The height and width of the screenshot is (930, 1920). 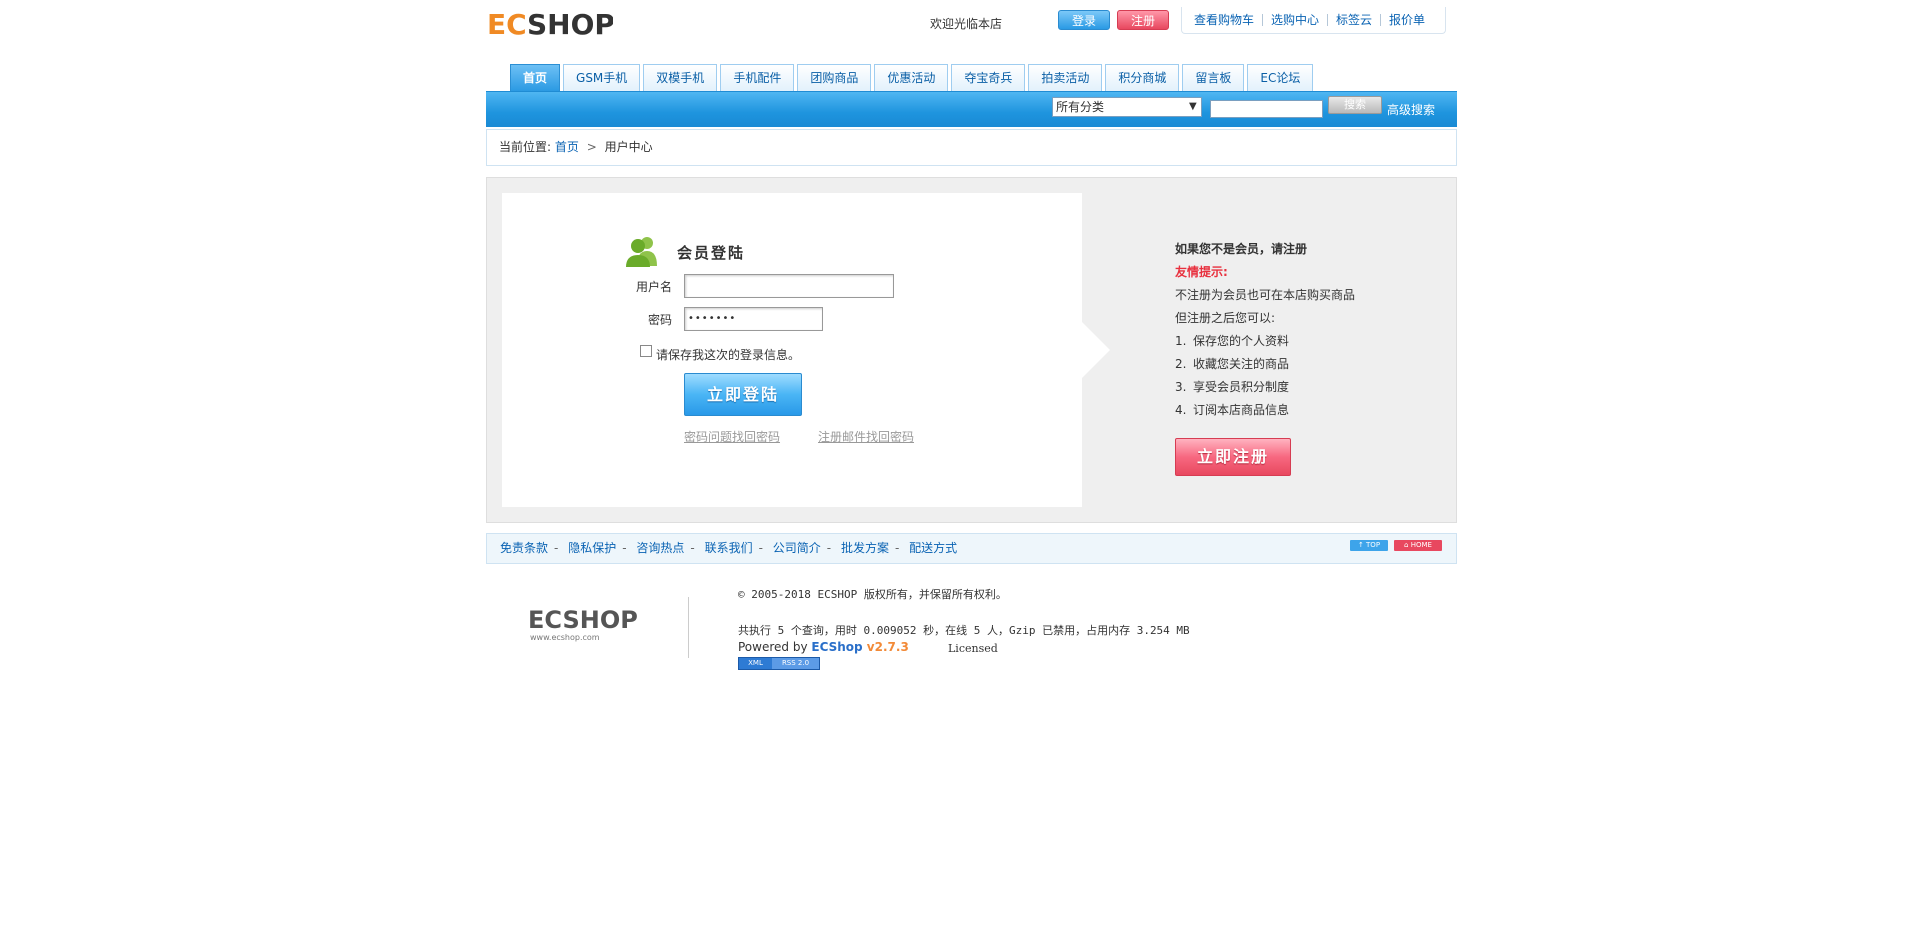 What do you see at coordinates (872, 594) in the screenshot?
I see `copyright-text: © 2005-2018 ECSHOP 版权所有，并保留所有权利。` at bounding box center [872, 594].